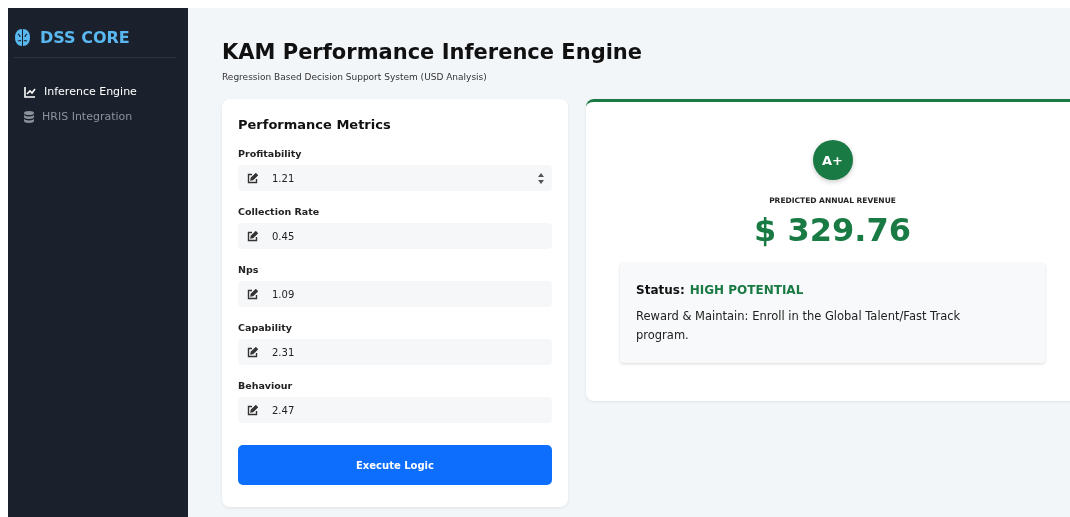 The width and height of the screenshot is (1070, 517). Describe the element at coordinates (832, 160) in the screenshot. I see `grade-badge: A+` at that location.